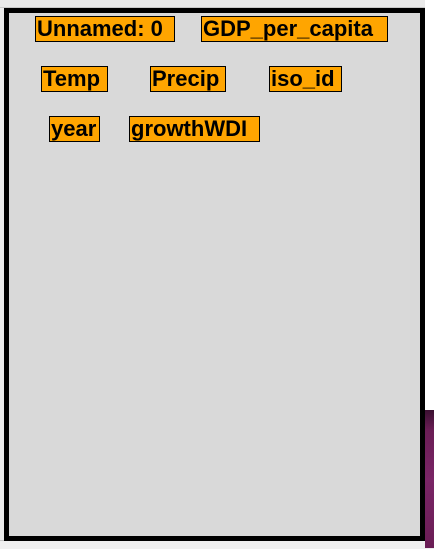 The height and width of the screenshot is (549, 434). I want to click on desktop-background, so click(429, 274).